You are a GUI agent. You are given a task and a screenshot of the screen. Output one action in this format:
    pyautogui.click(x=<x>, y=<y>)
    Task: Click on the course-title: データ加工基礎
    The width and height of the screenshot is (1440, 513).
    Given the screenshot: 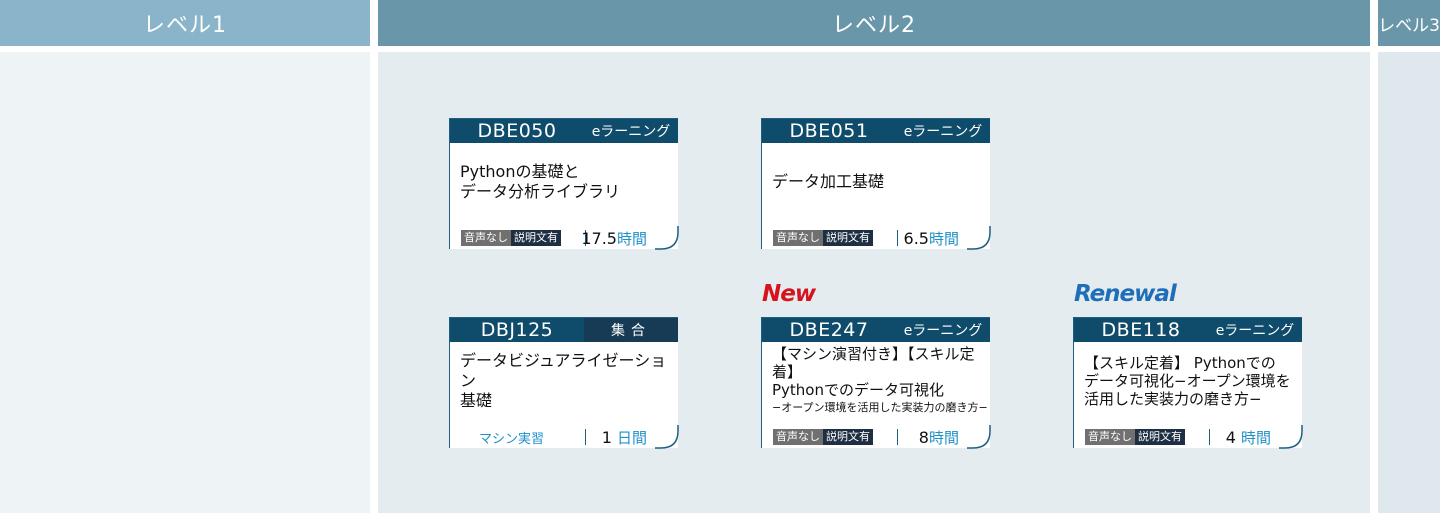 What is the action you would take?
    pyautogui.click(x=876, y=182)
    